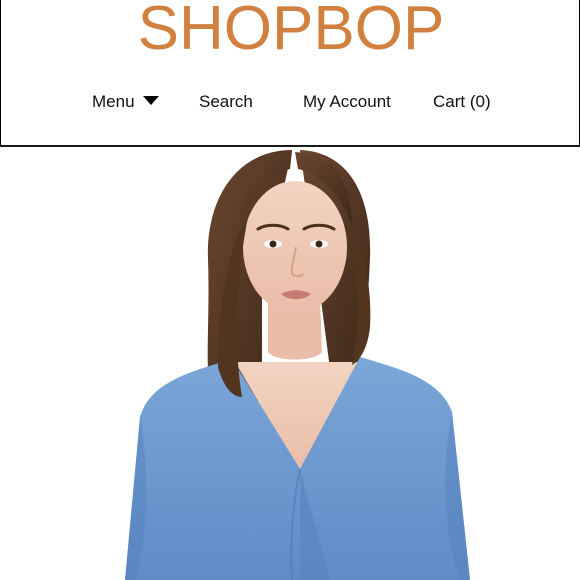 The width and height of the screenshot is (580, 580). Describe the element at coordinates (462, 102) in the screenshot. I see `cart-link: Cart (0)` at that location.